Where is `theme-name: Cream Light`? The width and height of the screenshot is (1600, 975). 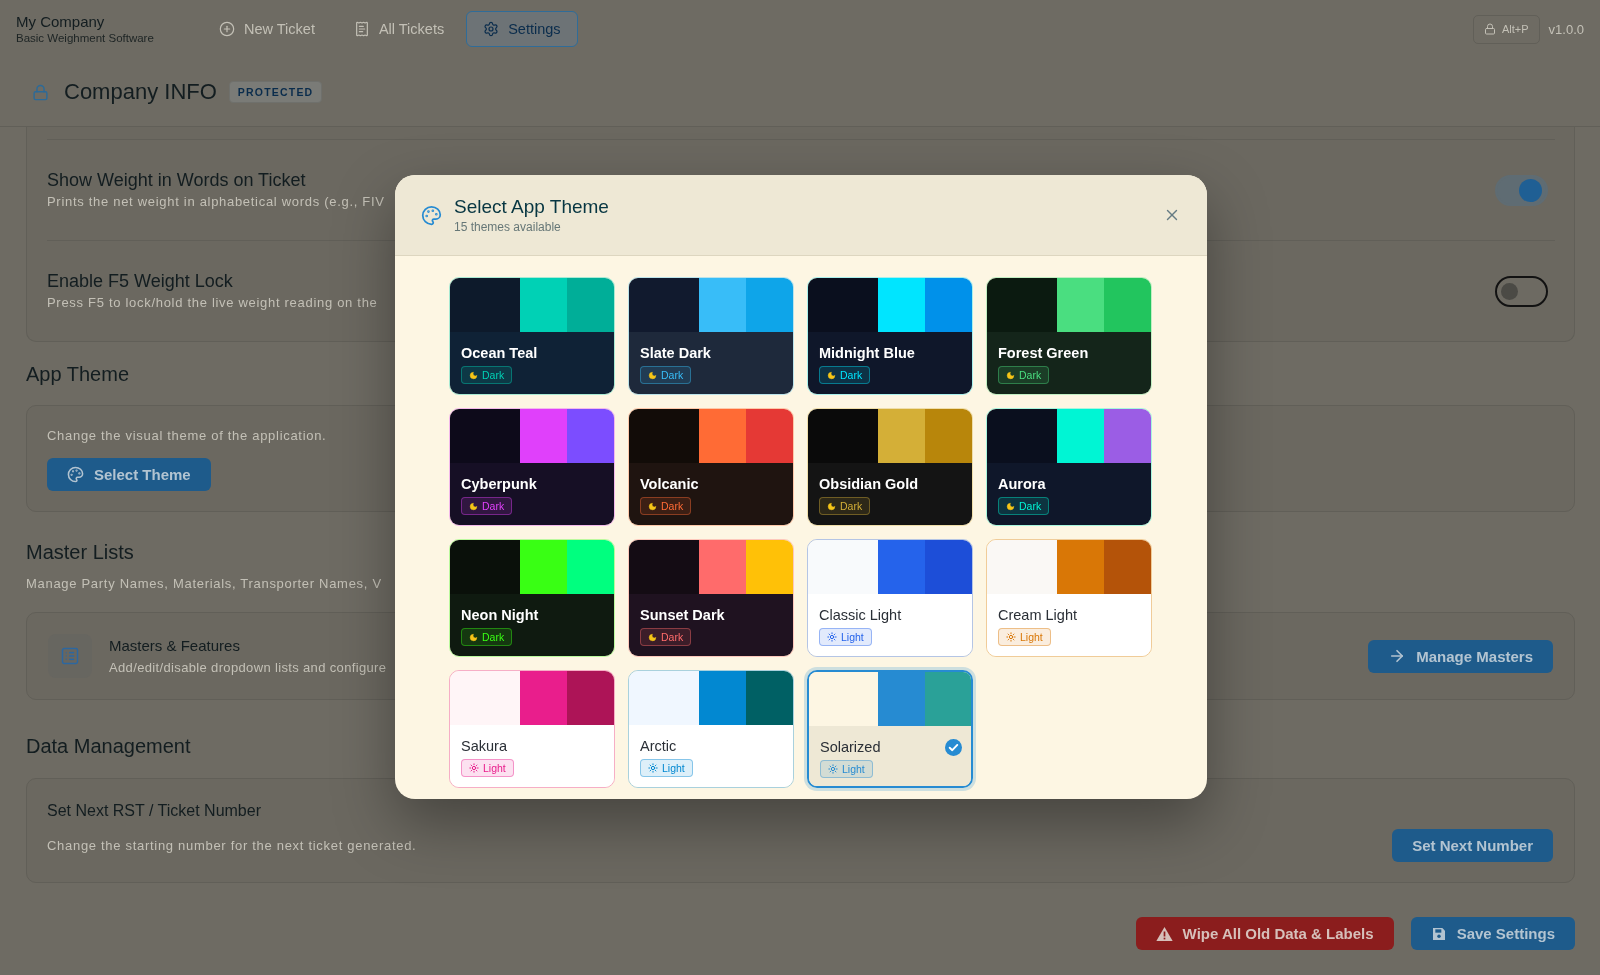
theme-name: Cream Light is located at coordinates (1037, 615).